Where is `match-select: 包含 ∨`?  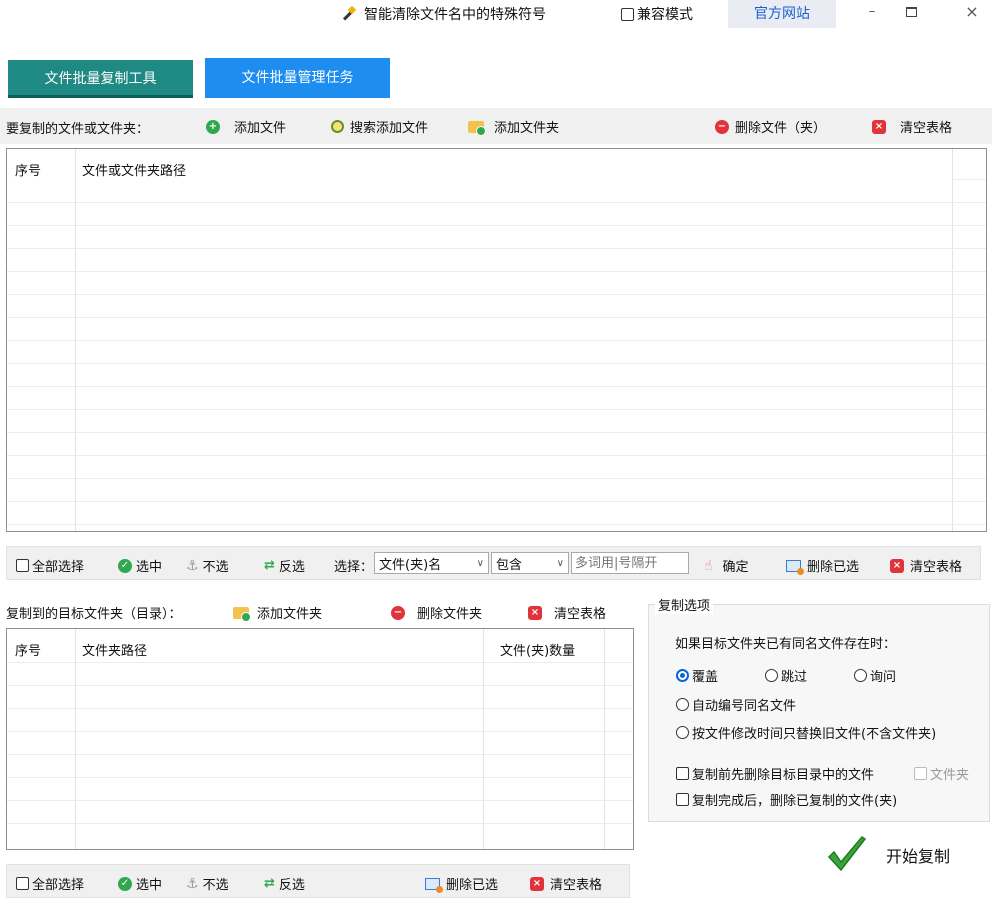 match-select: 包含 ∨ is located at coordinates (530, 563).